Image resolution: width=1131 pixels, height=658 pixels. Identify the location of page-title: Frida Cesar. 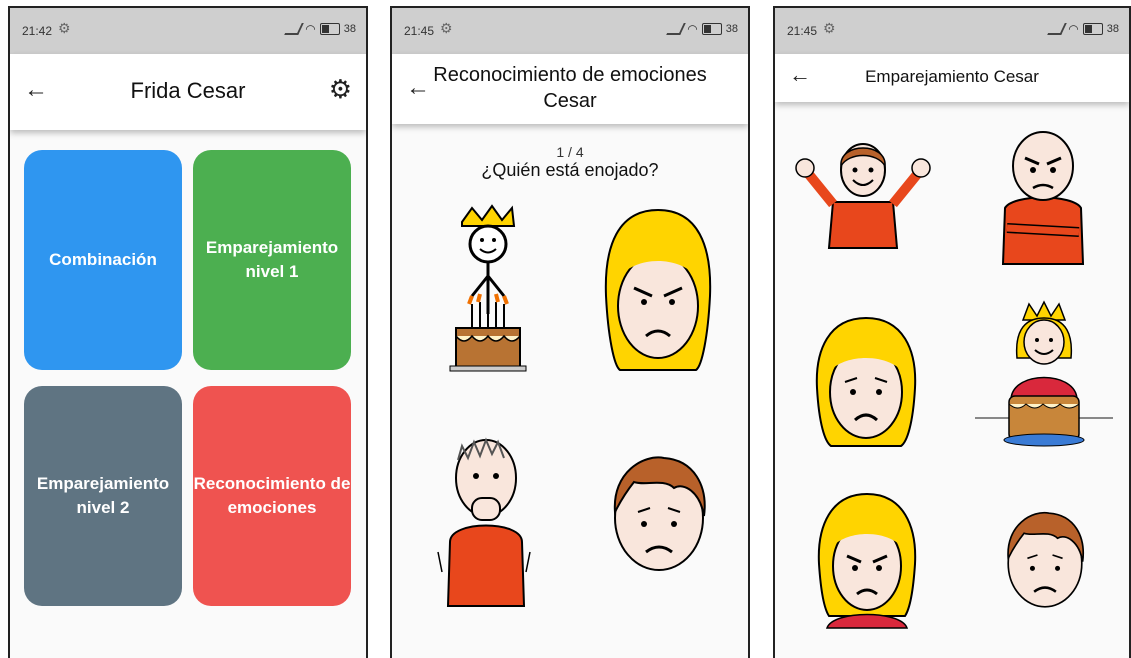
(188, 90).